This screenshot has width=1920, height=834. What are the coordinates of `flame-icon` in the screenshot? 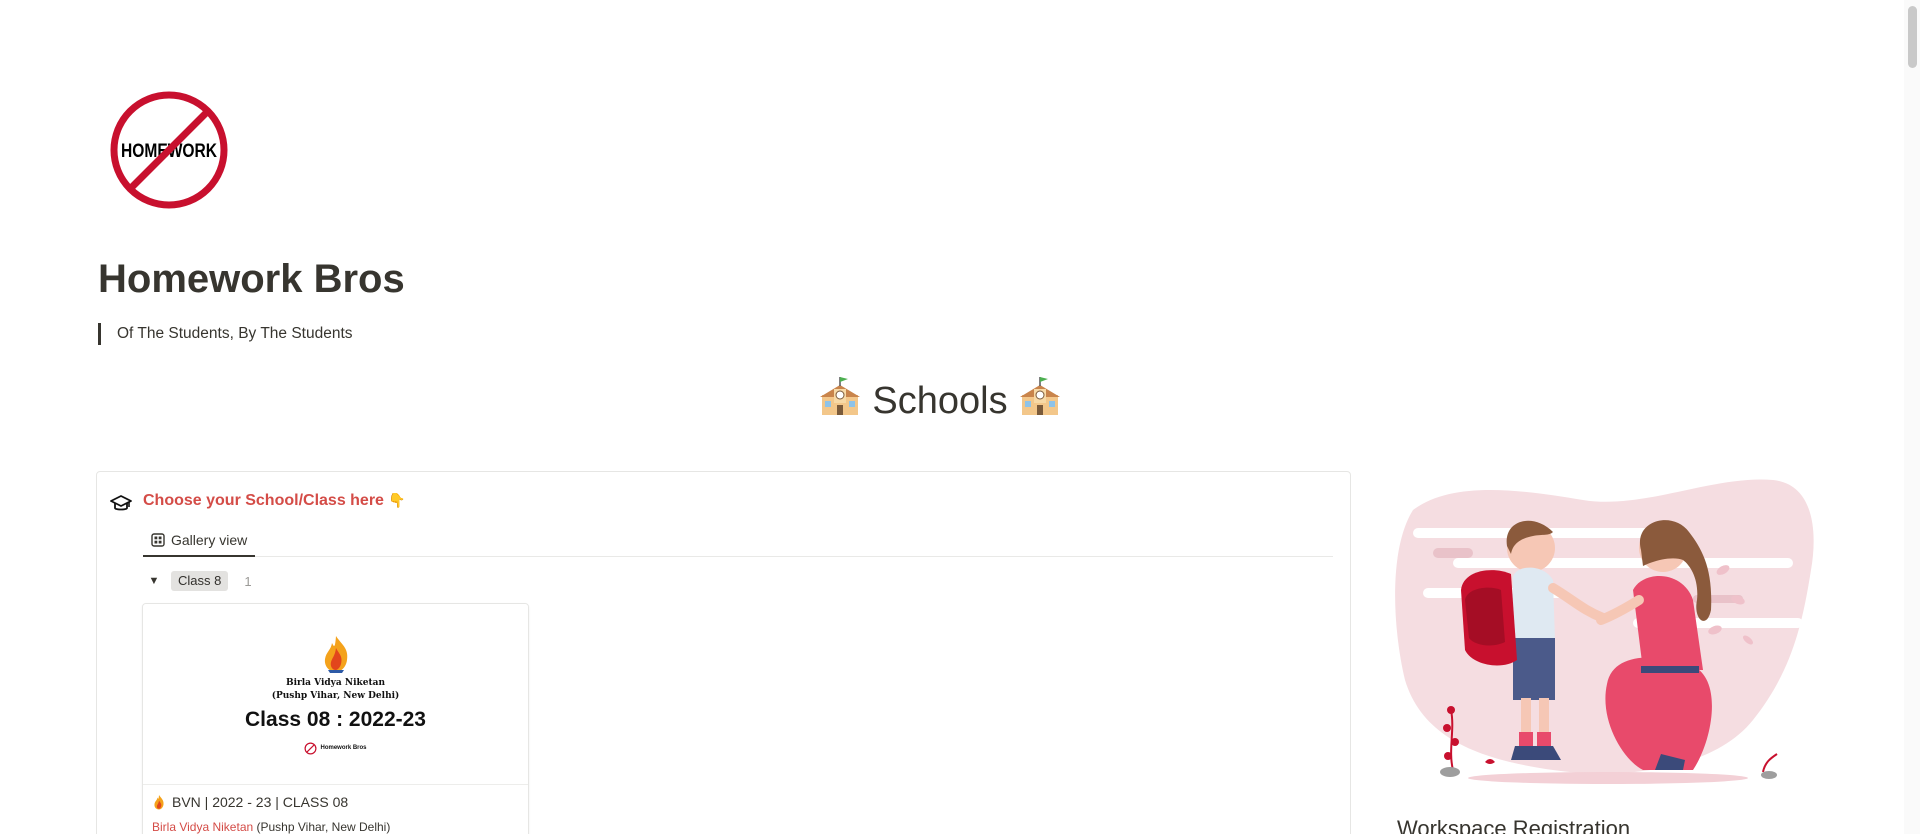 It's located at (159, 802).